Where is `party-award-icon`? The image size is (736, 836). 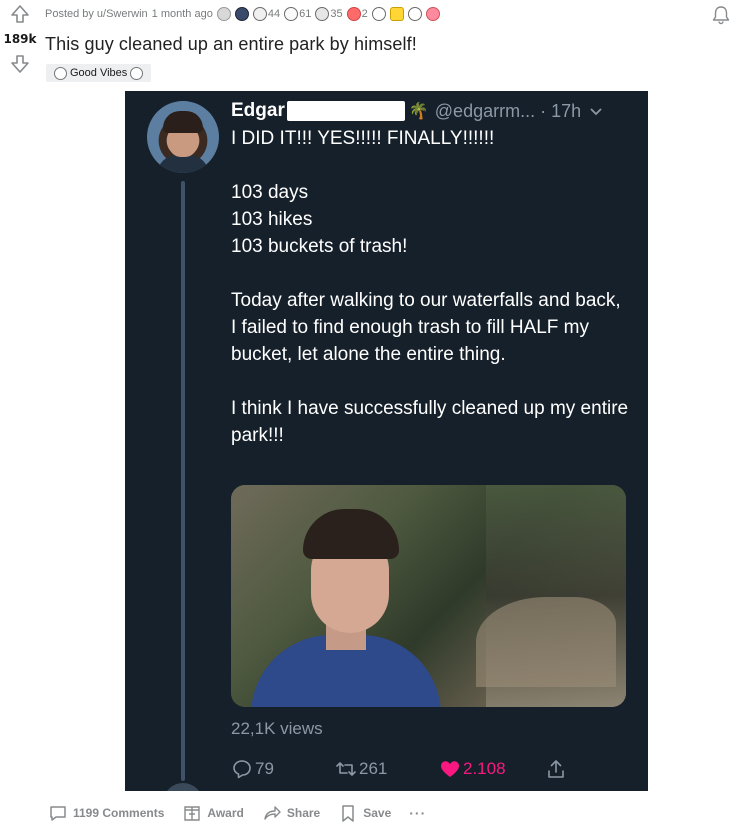
party-award-icon is located at coordinates (414, 14).